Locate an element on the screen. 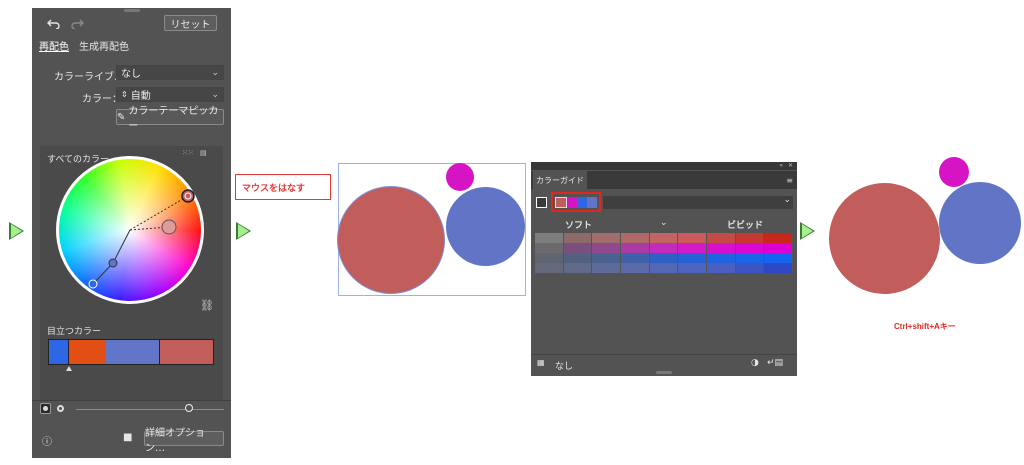 This screenshot has height=465, width=1024. swatch-library-icon: ▦ is located at coordinates (541, 362).